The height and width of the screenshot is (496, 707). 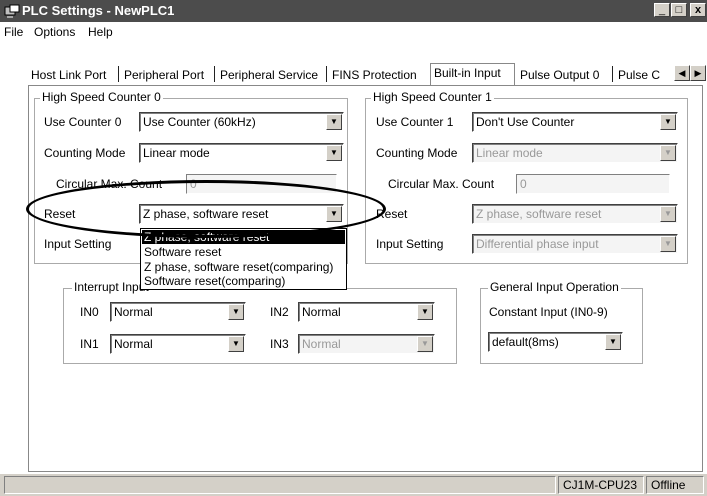 I want to click on counting-mode-0-value: Linear mode, so click(x=176, y=153).